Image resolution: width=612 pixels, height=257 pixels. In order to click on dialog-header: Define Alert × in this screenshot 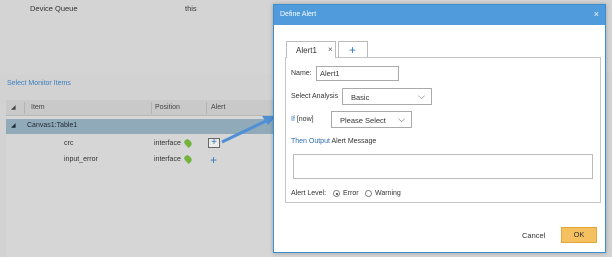, I will do `click(439, 15)`.